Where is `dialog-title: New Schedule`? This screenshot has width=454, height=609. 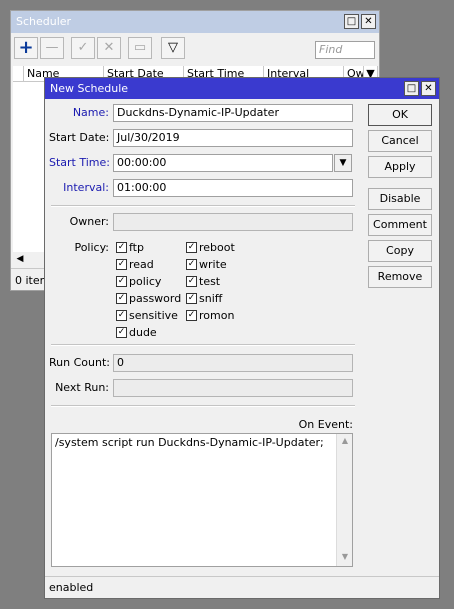 dialog-title: New Schedule is located at coordinates (89, 88).